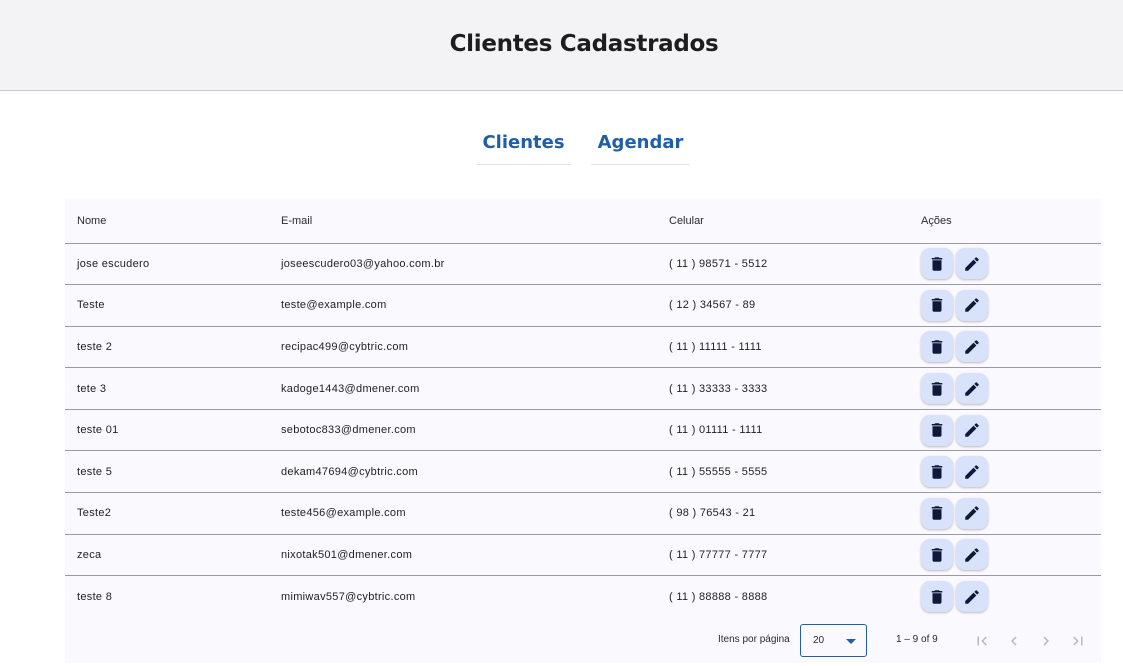  Describe the element at coordinates (167, 388) in the screenshot. I see `cell-nome: tete 3` at that location.